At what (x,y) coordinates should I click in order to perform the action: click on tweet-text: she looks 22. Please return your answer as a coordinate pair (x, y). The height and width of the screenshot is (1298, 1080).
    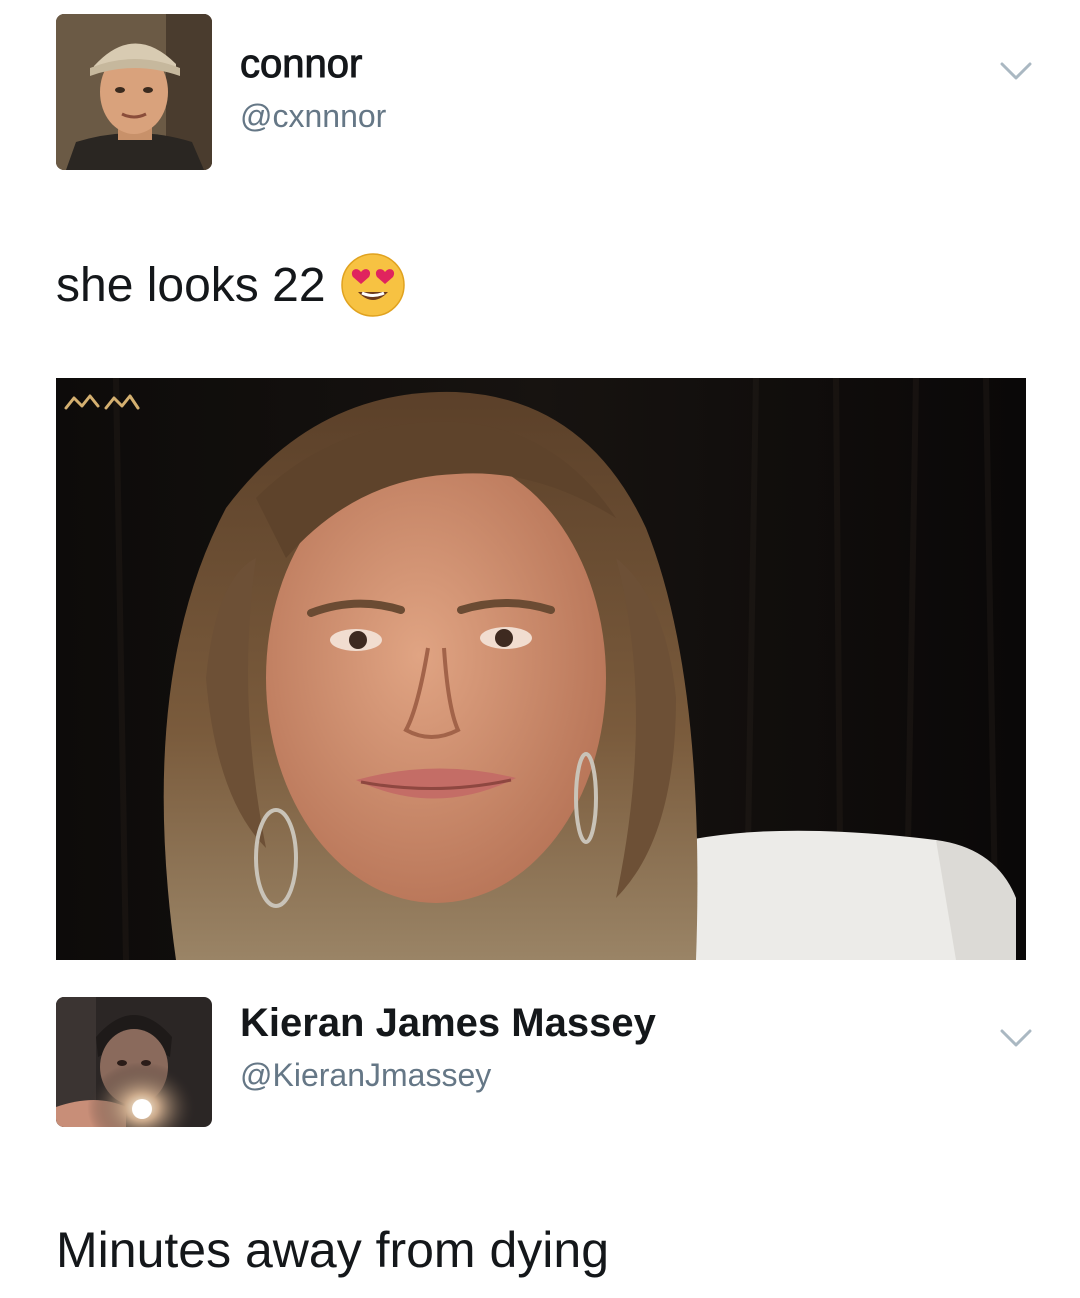
    Looking at the image, I should click on (231, 285).